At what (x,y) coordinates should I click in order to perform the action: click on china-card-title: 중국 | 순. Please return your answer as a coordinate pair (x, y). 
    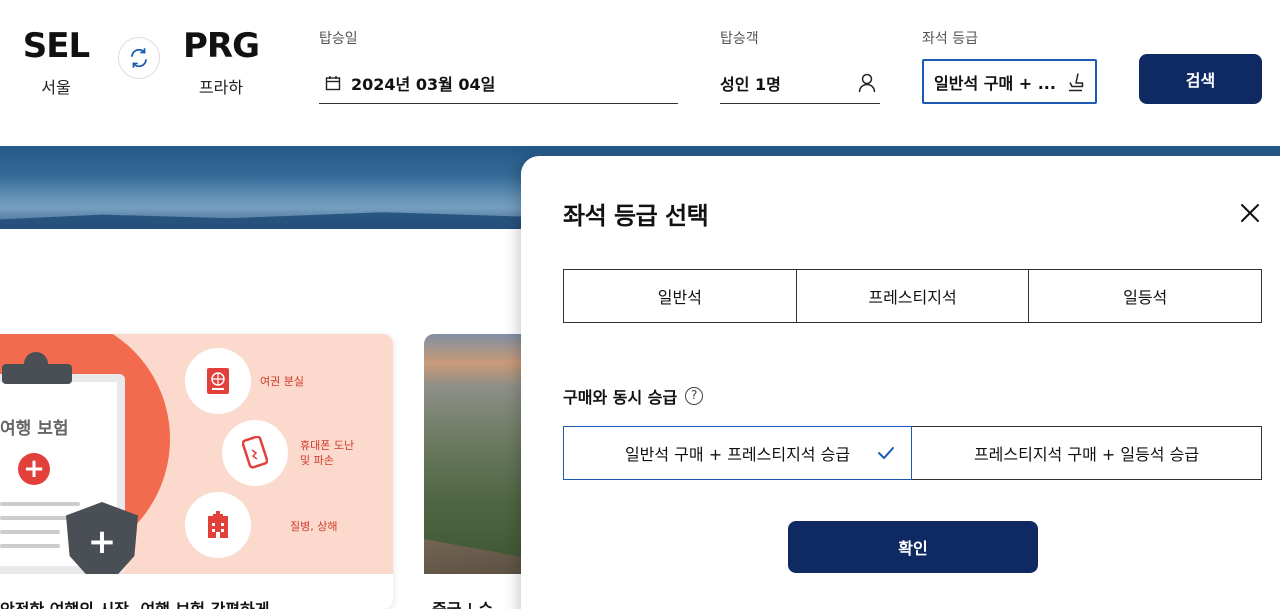
    Looking at the image, I should click on (462, 602).